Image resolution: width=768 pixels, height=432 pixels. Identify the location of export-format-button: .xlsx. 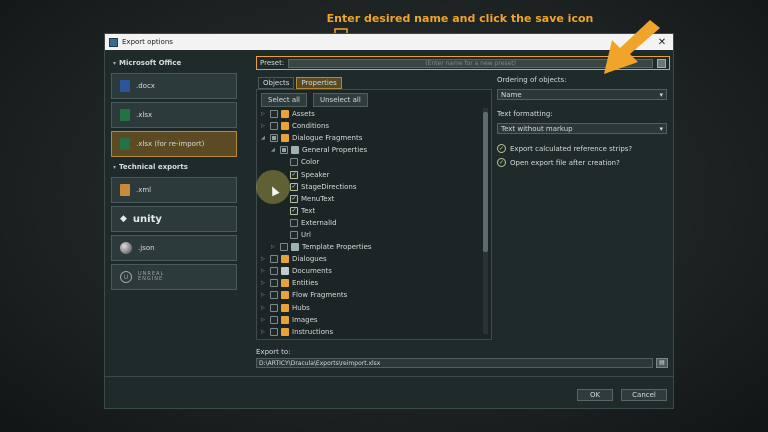
(174, 115).